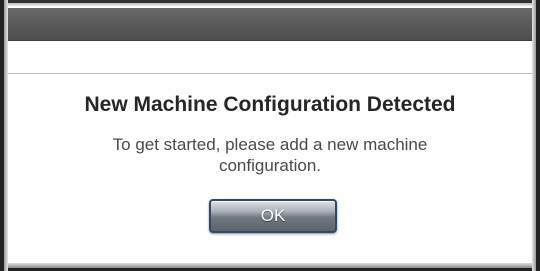 This screenshot has width=540, height=271. Describe the element at coordinates (270, 73) in the screenshot. I see `header-divider` at that location.